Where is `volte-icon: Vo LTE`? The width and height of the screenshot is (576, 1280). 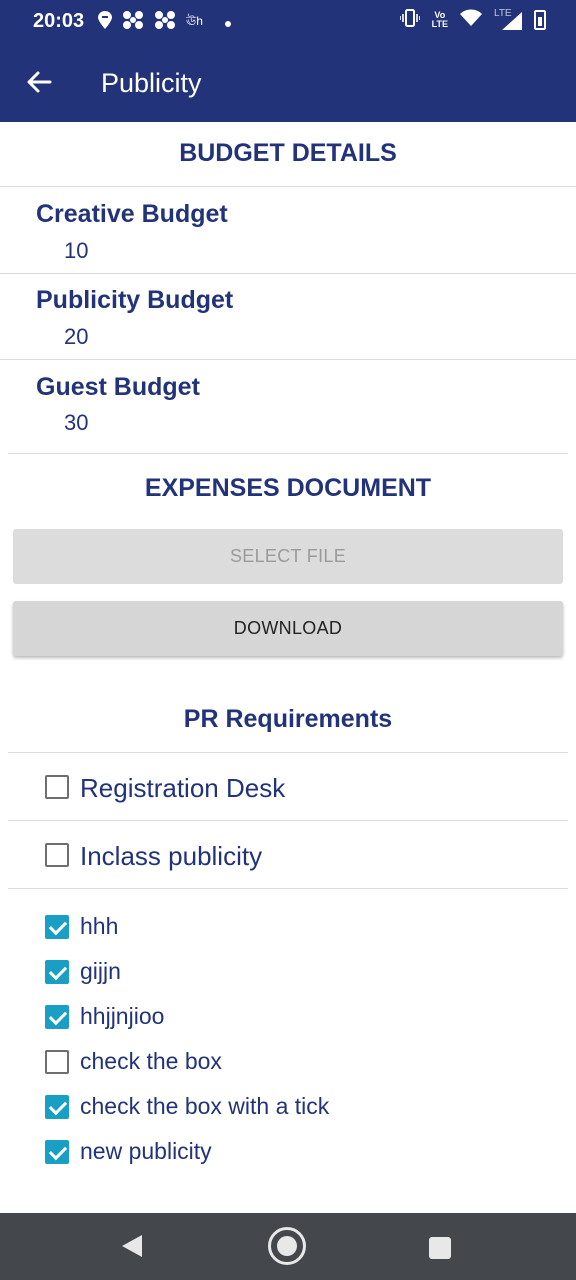
volte-icon: Vo LTE is located at coordinates (439, 19).